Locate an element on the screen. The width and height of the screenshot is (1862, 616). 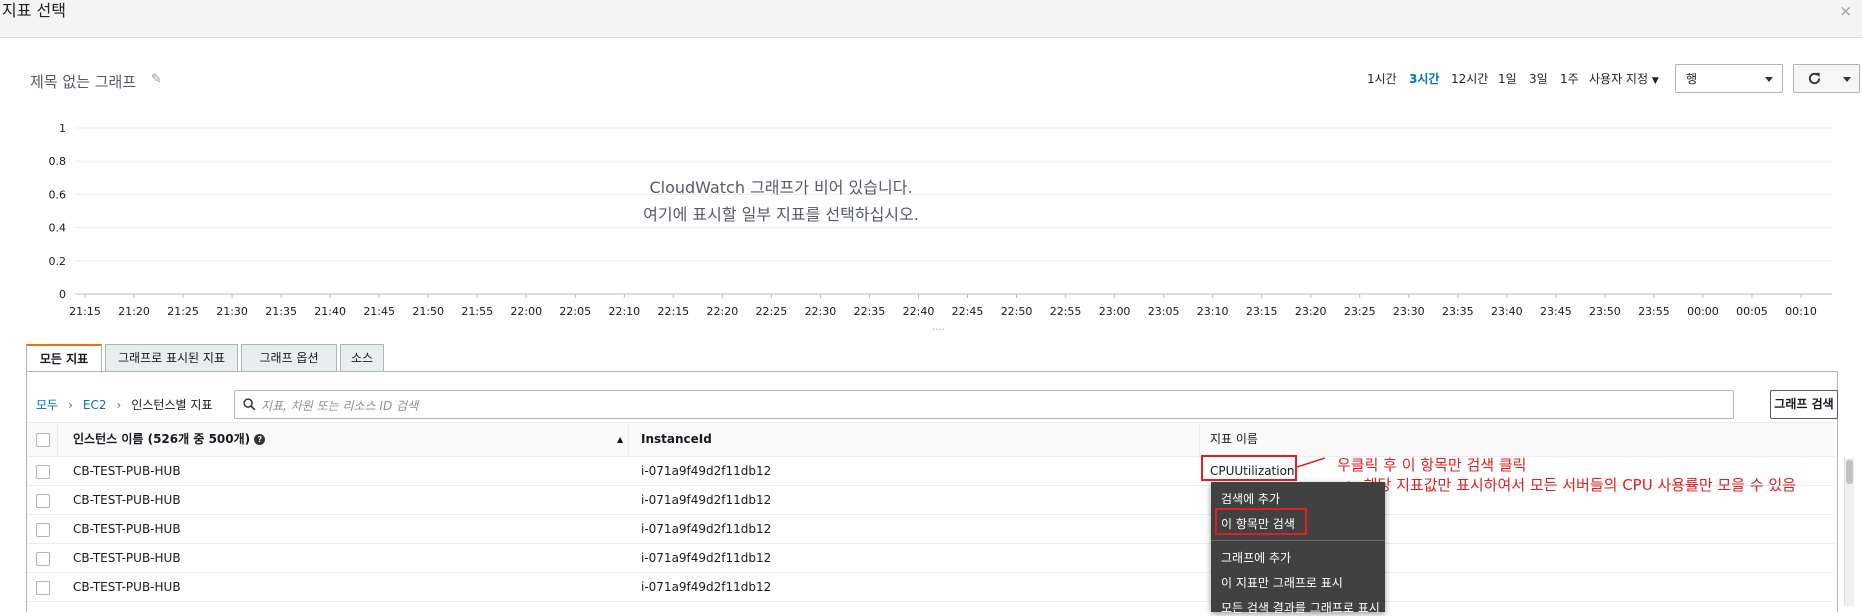
chevron-down-icon is located at coordinates (1769, 79).